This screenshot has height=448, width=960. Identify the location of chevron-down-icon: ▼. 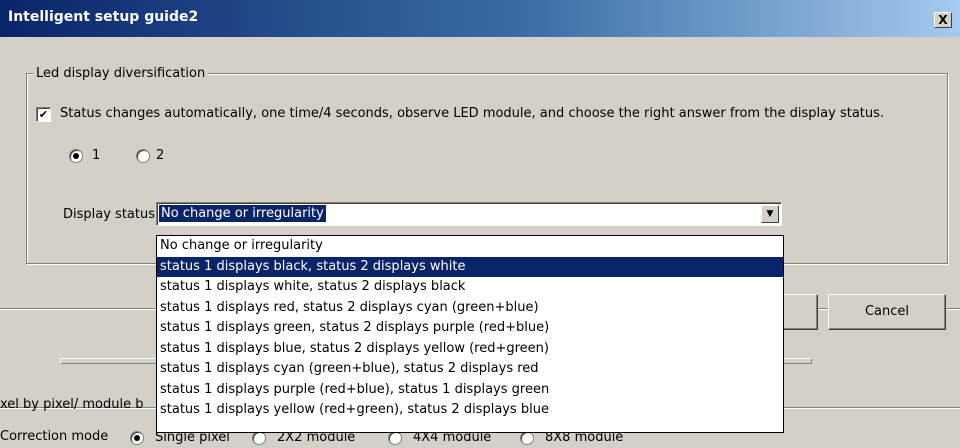
(770, 214).